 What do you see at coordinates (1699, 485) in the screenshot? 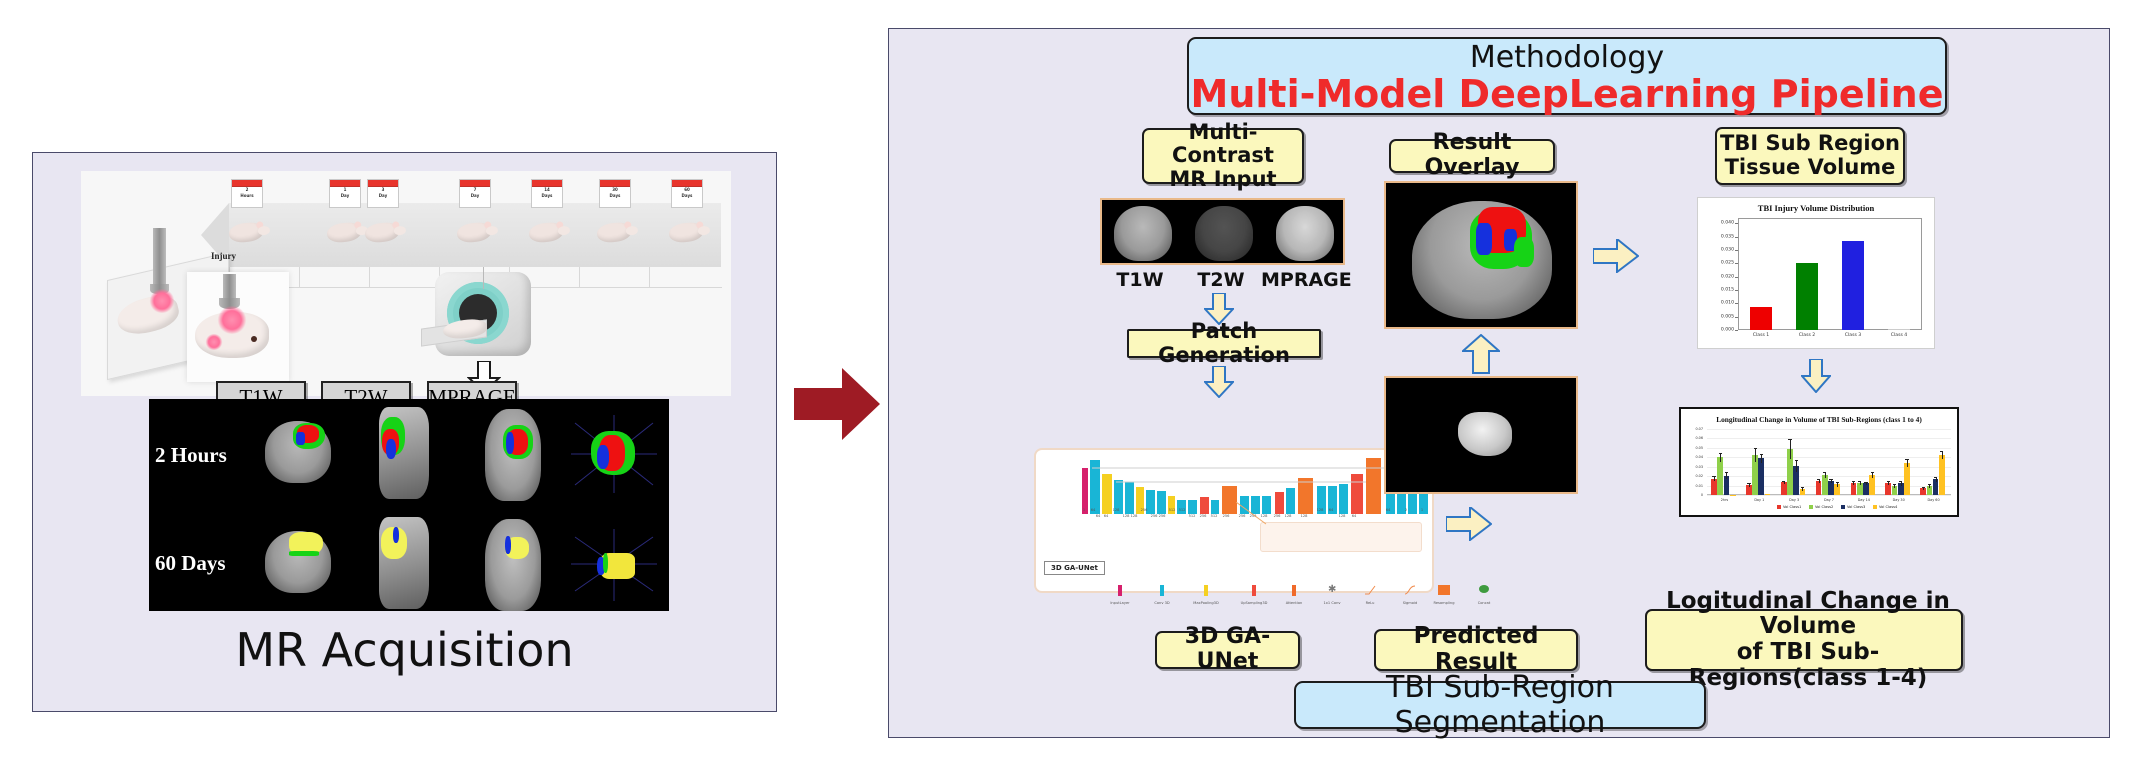
I see `chart2-y-tick: 0.01` at bounding box center [1699, 485].